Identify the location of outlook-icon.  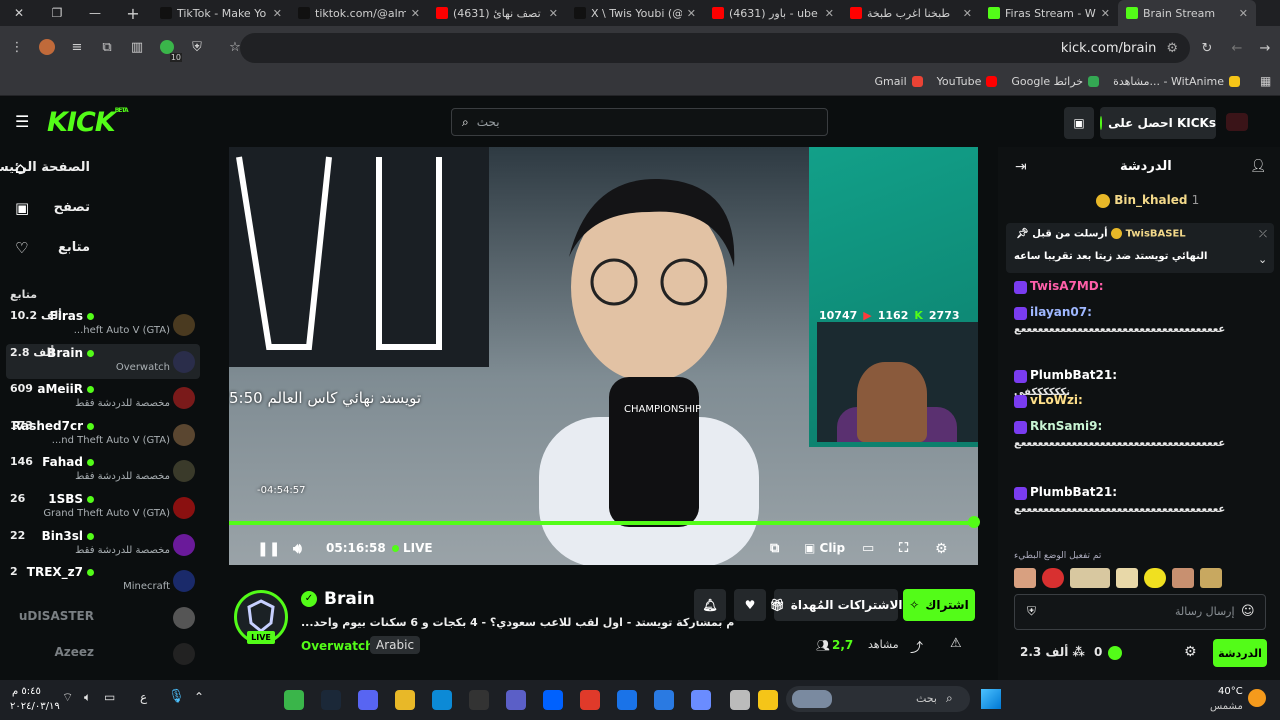
(627, 700).